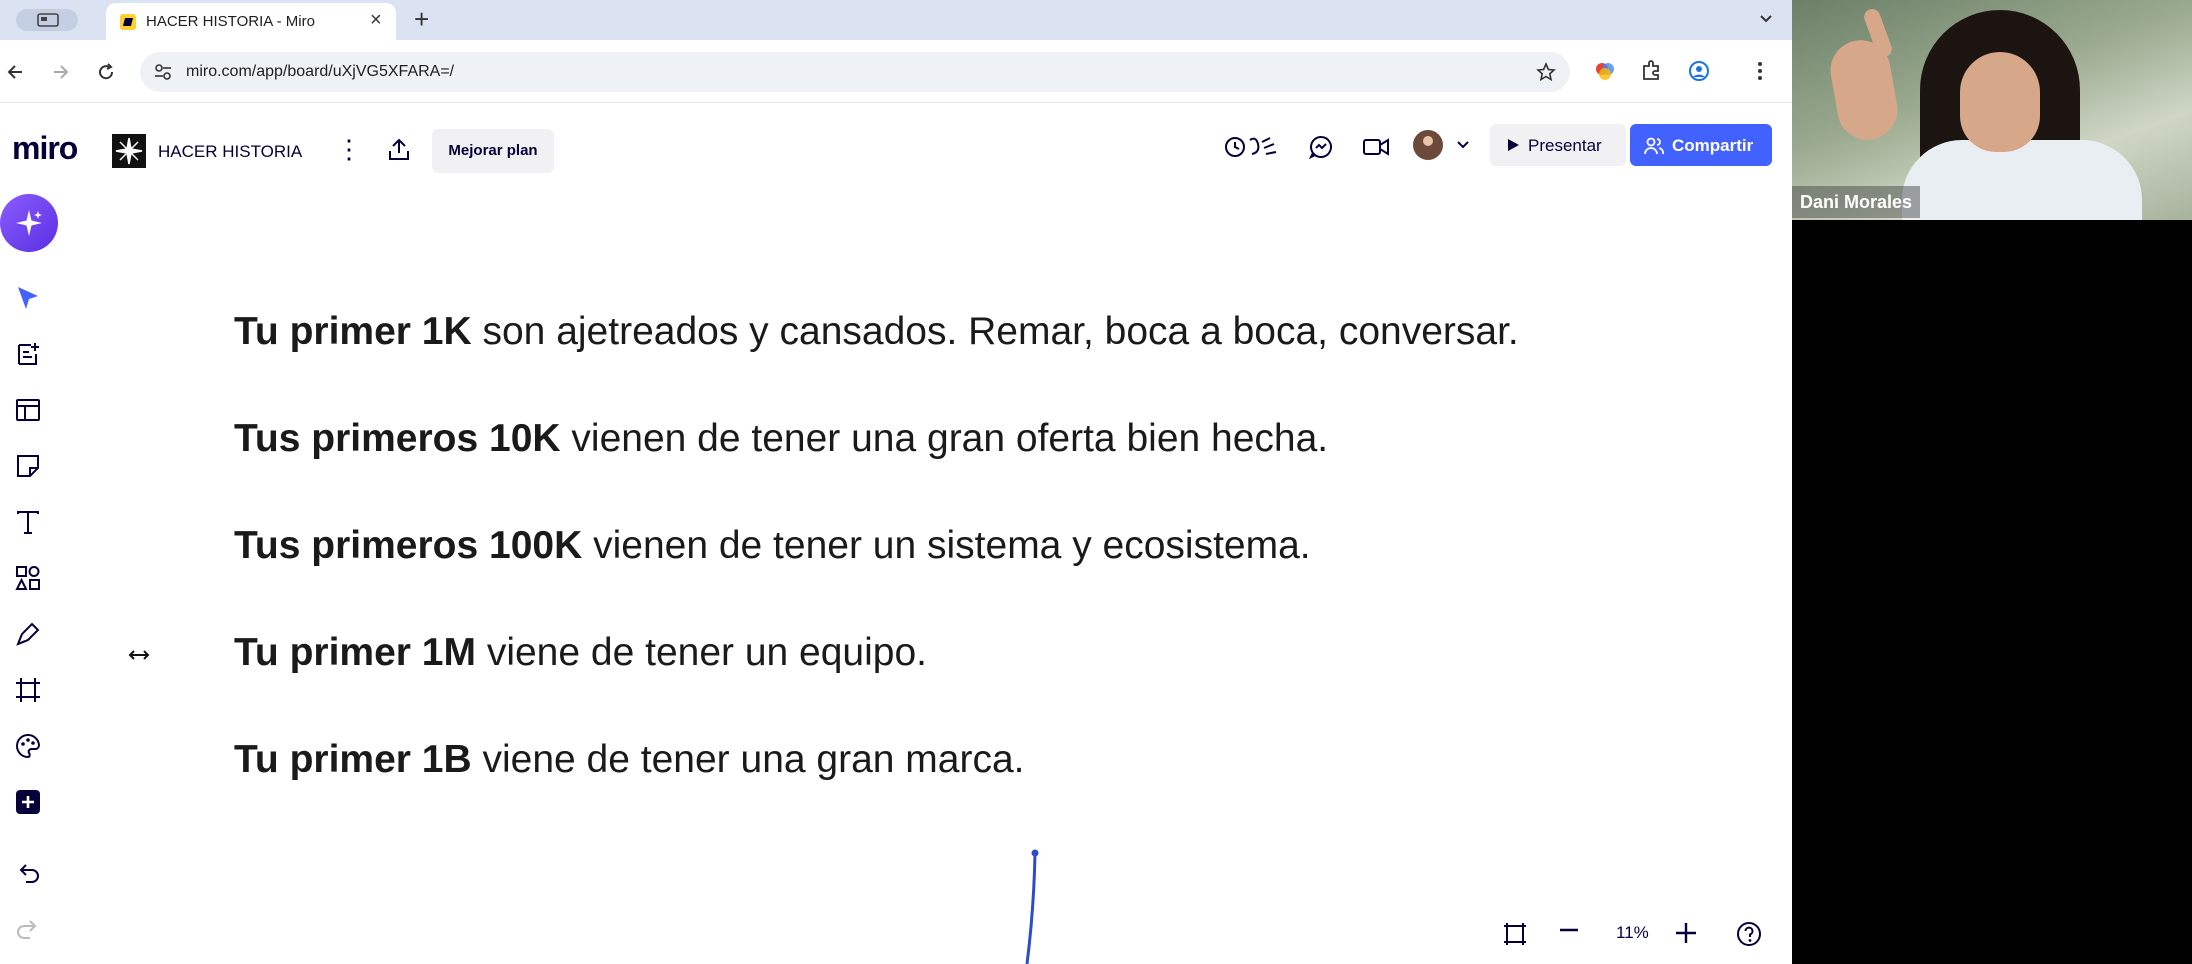  I want to click on present-button: Presentar, so click(1558, 145).